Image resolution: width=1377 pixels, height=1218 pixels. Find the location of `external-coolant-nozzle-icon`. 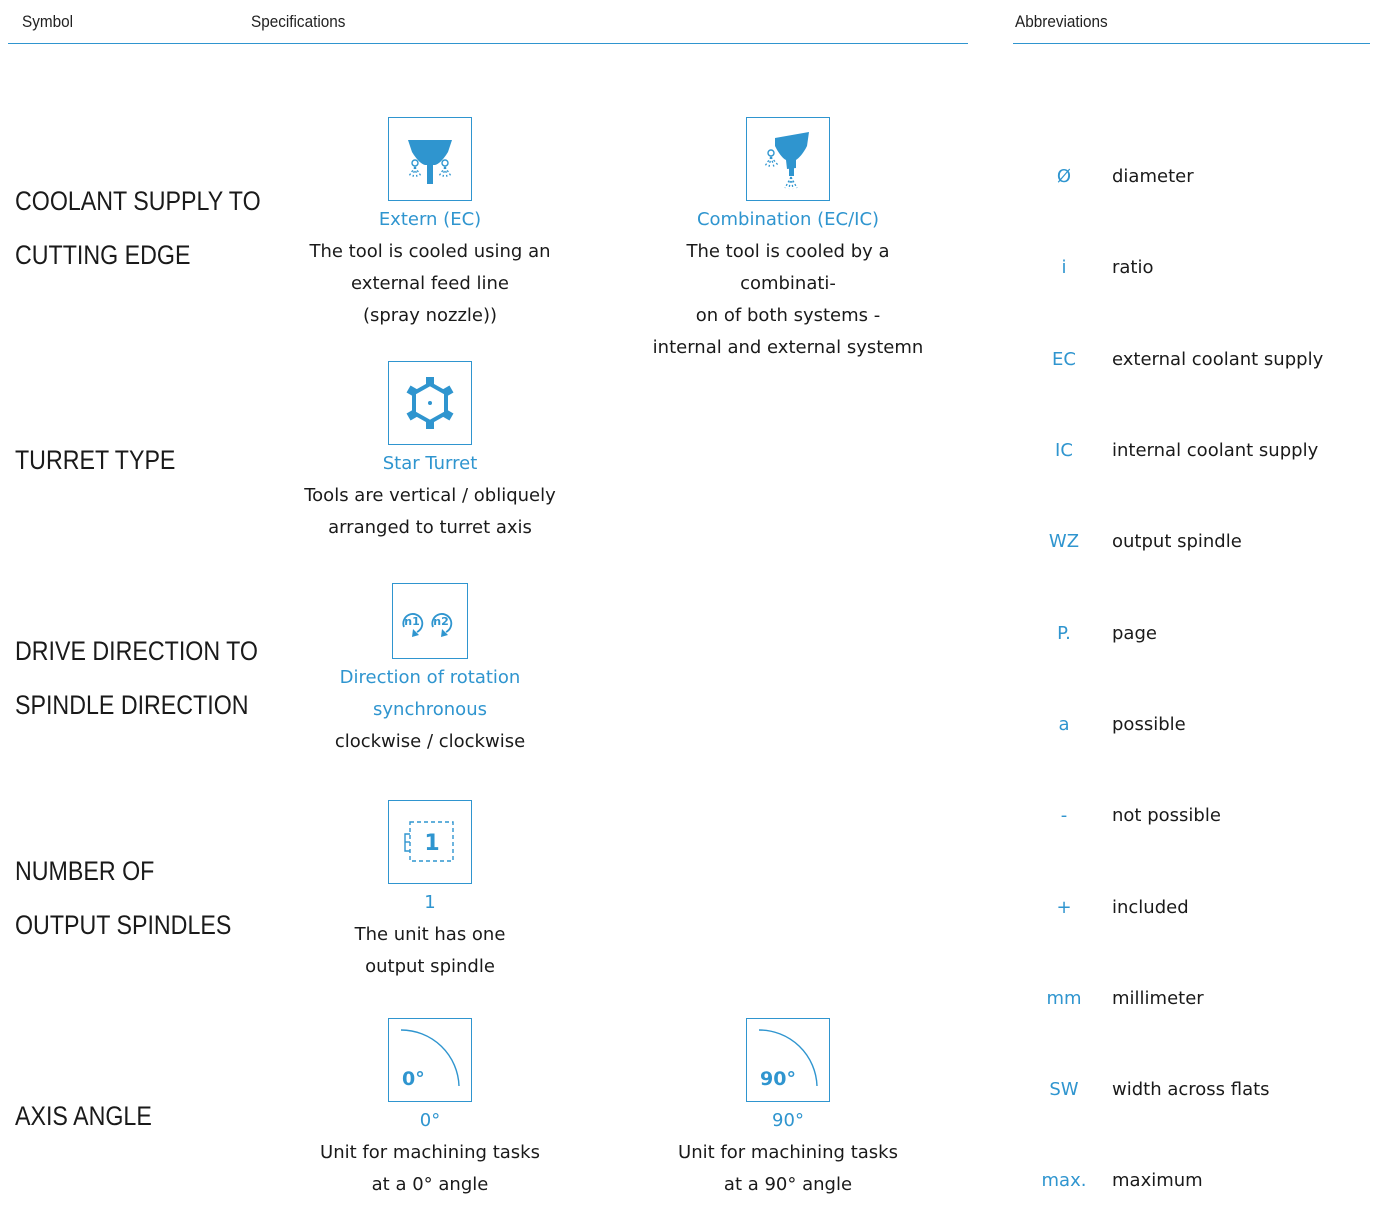

external-coolant-nozzle-icon is located at coordinates (430, 159).